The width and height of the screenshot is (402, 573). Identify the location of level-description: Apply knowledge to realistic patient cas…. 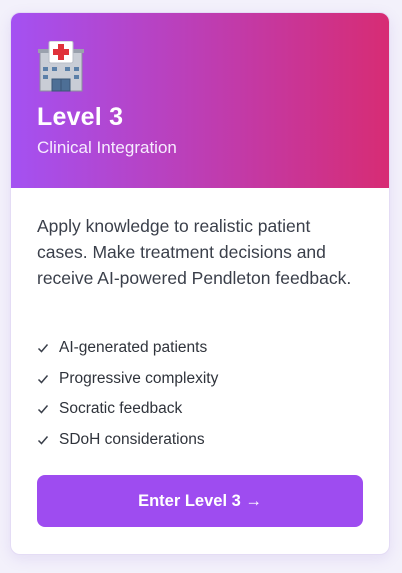
(194, 252).